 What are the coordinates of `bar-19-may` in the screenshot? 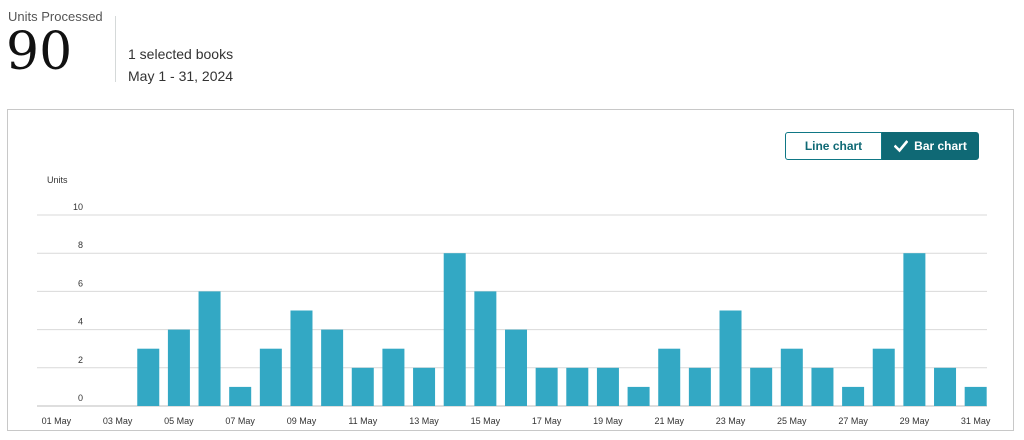 It's located at (607, 386).